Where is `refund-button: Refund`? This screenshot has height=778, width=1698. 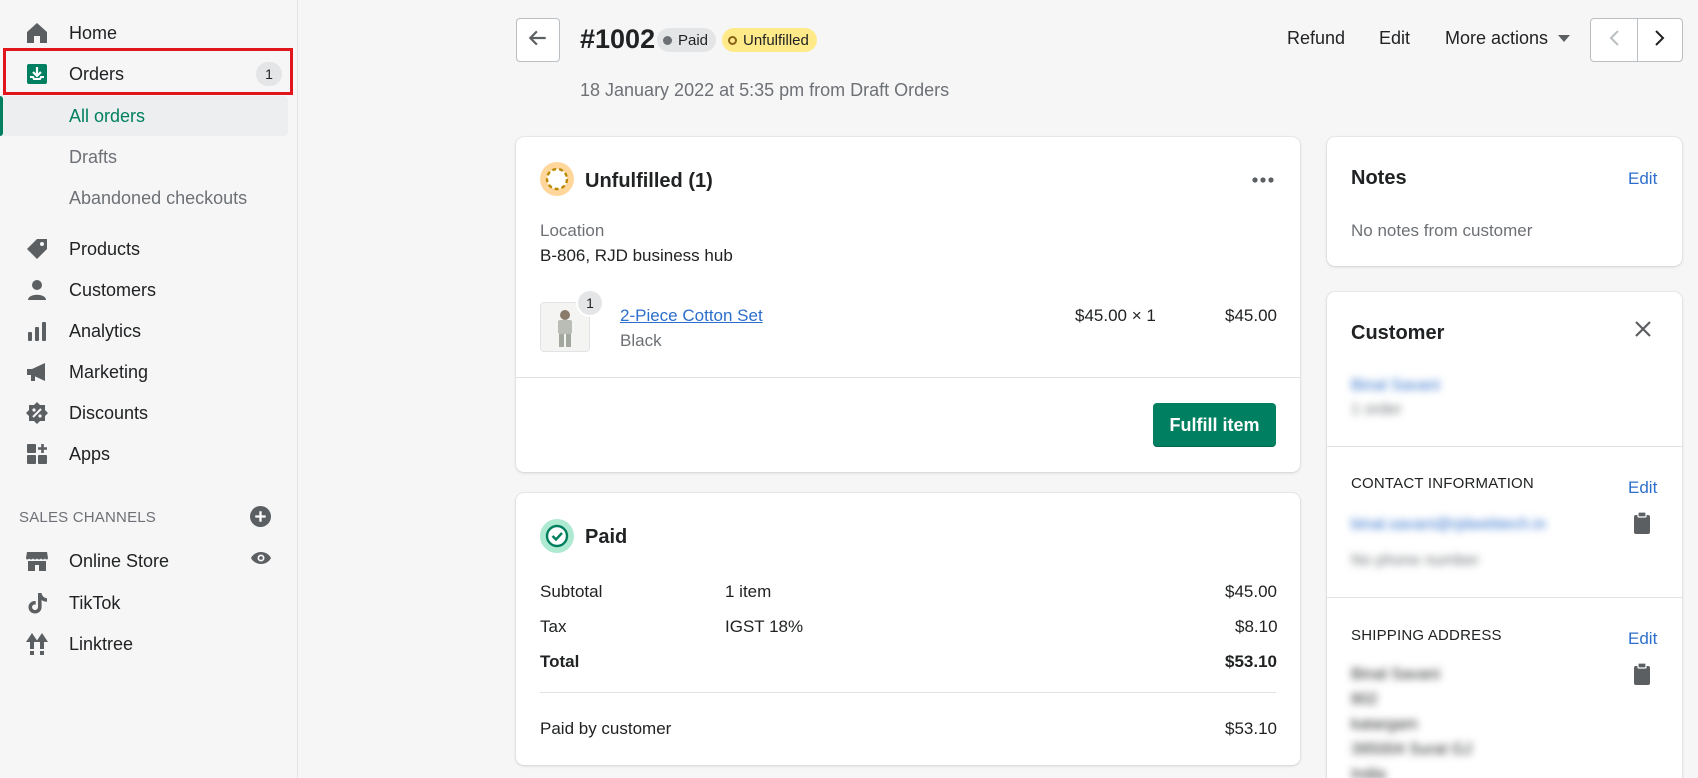 refund-button: Refund is located at coordinates (1316, 38).